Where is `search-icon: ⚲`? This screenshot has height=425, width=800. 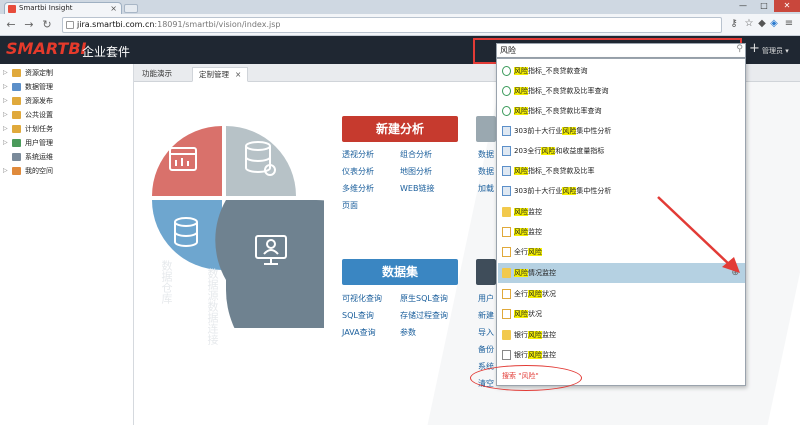
search-icon: ⚲ is located at coordinates (739, 49).